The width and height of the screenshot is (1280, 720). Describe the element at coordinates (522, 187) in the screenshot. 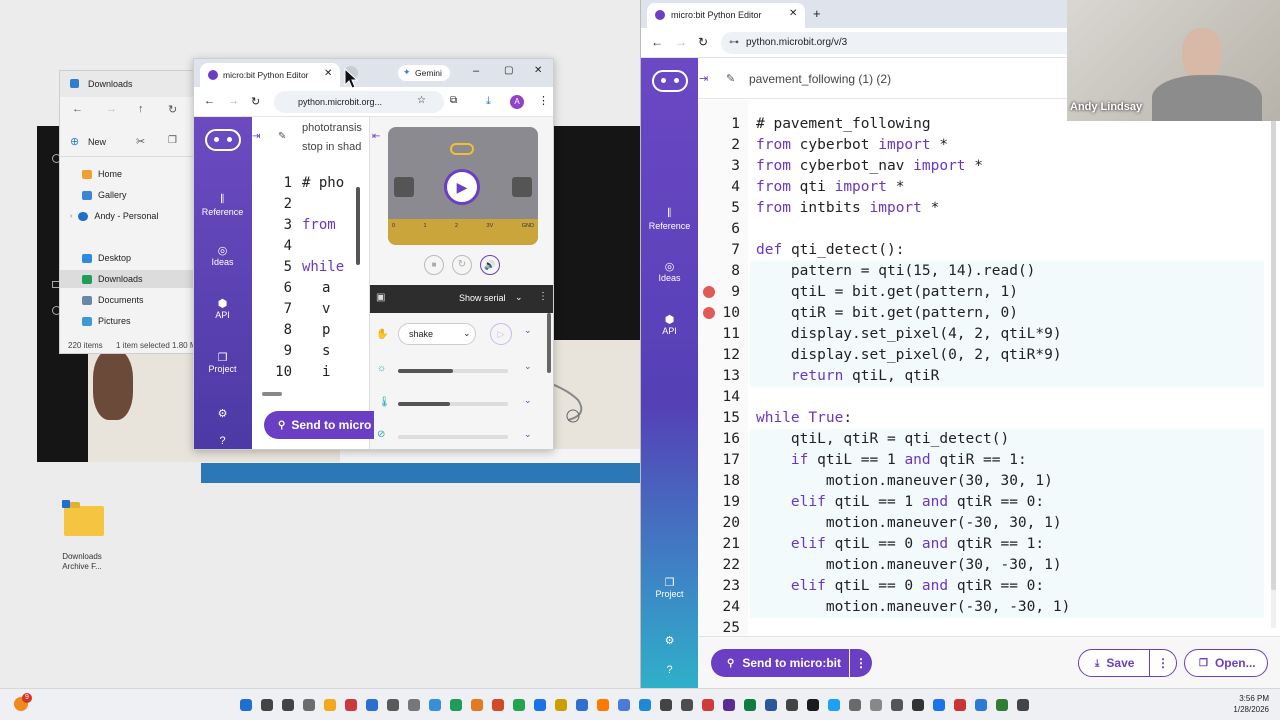

I see `button-b` at that location.